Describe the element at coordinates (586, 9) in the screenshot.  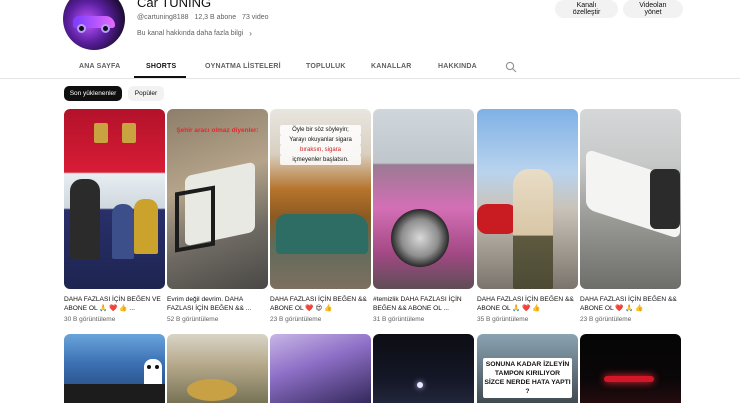
I see `customize-channel-button: Kanalı özelleştir` at that location.